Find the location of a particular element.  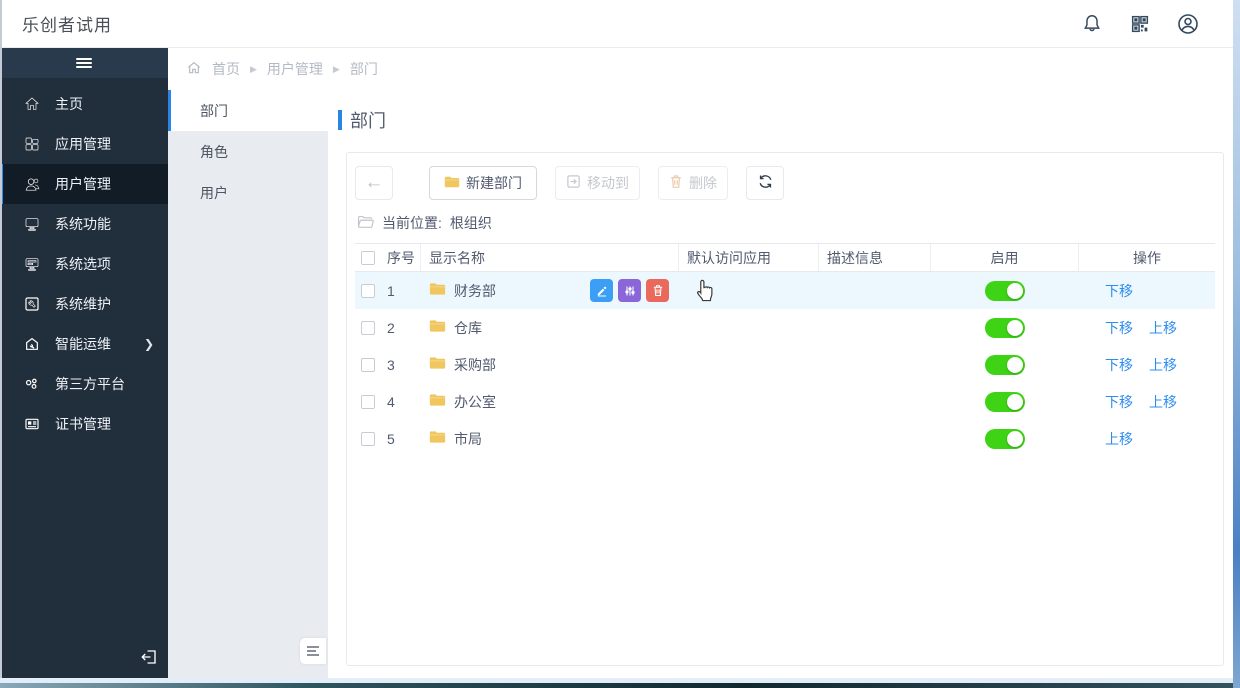

sidebar-collapse-button is located at coordinates (84, 63).